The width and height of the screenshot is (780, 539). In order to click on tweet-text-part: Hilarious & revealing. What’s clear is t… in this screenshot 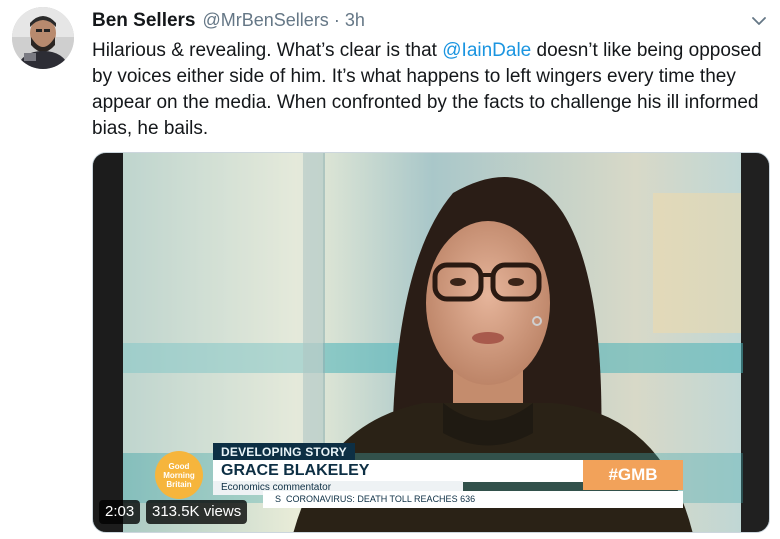, I will do `click(267, 50)`.